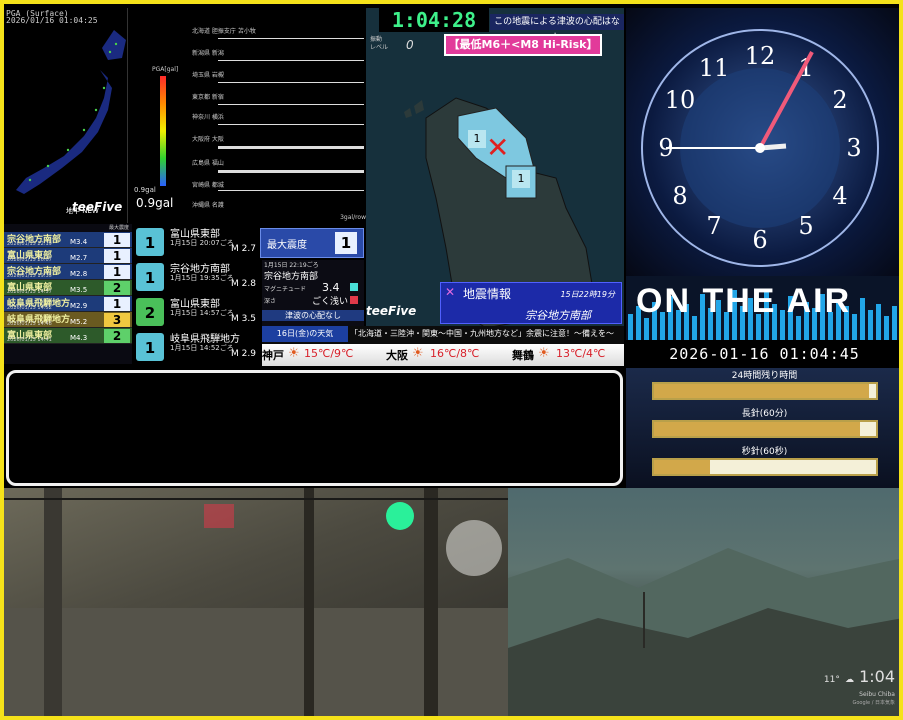  What do you see at coordinates (703, 602) in the screenshot?
I see `mountain-camera-feed: 11° ☁ 1:04 Seibu Chiba Google / 日本気象` at bounding box center [703, 602].